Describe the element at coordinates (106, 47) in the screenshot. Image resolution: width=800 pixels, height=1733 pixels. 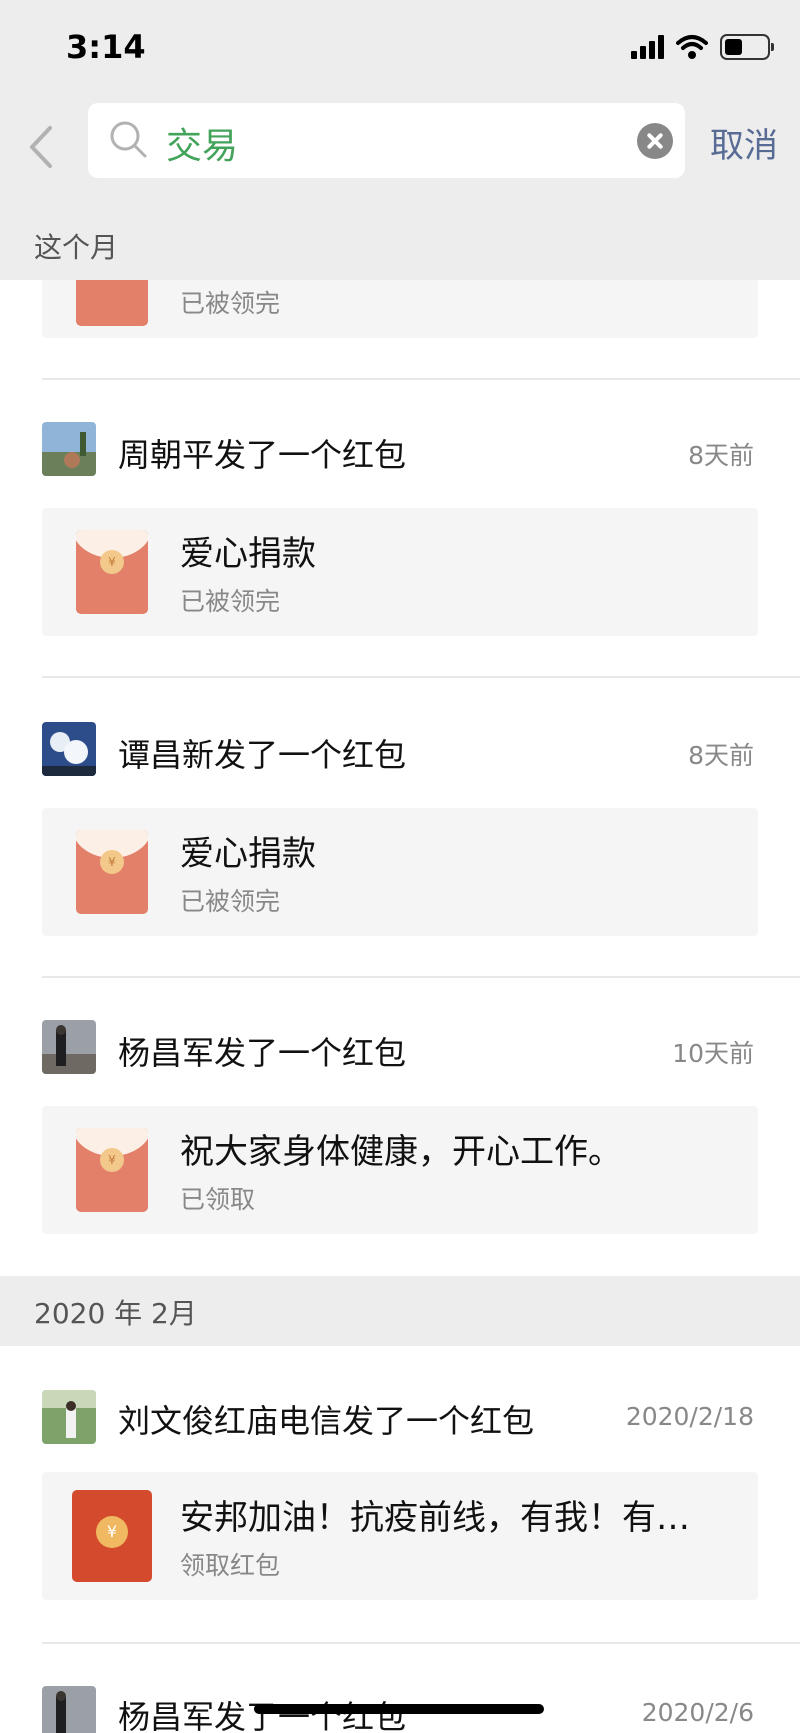
I see `status-time: 3:14` at that location.